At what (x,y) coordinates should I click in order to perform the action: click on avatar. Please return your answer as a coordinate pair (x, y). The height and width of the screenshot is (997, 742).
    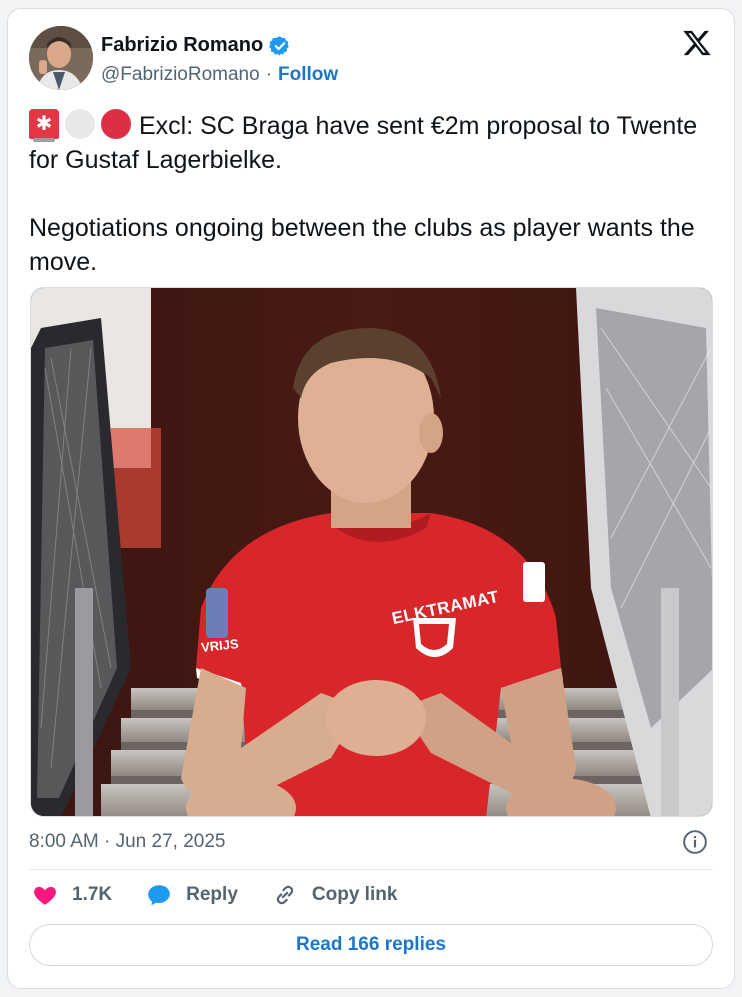
    Looking at the image, I should click on (61, 58).